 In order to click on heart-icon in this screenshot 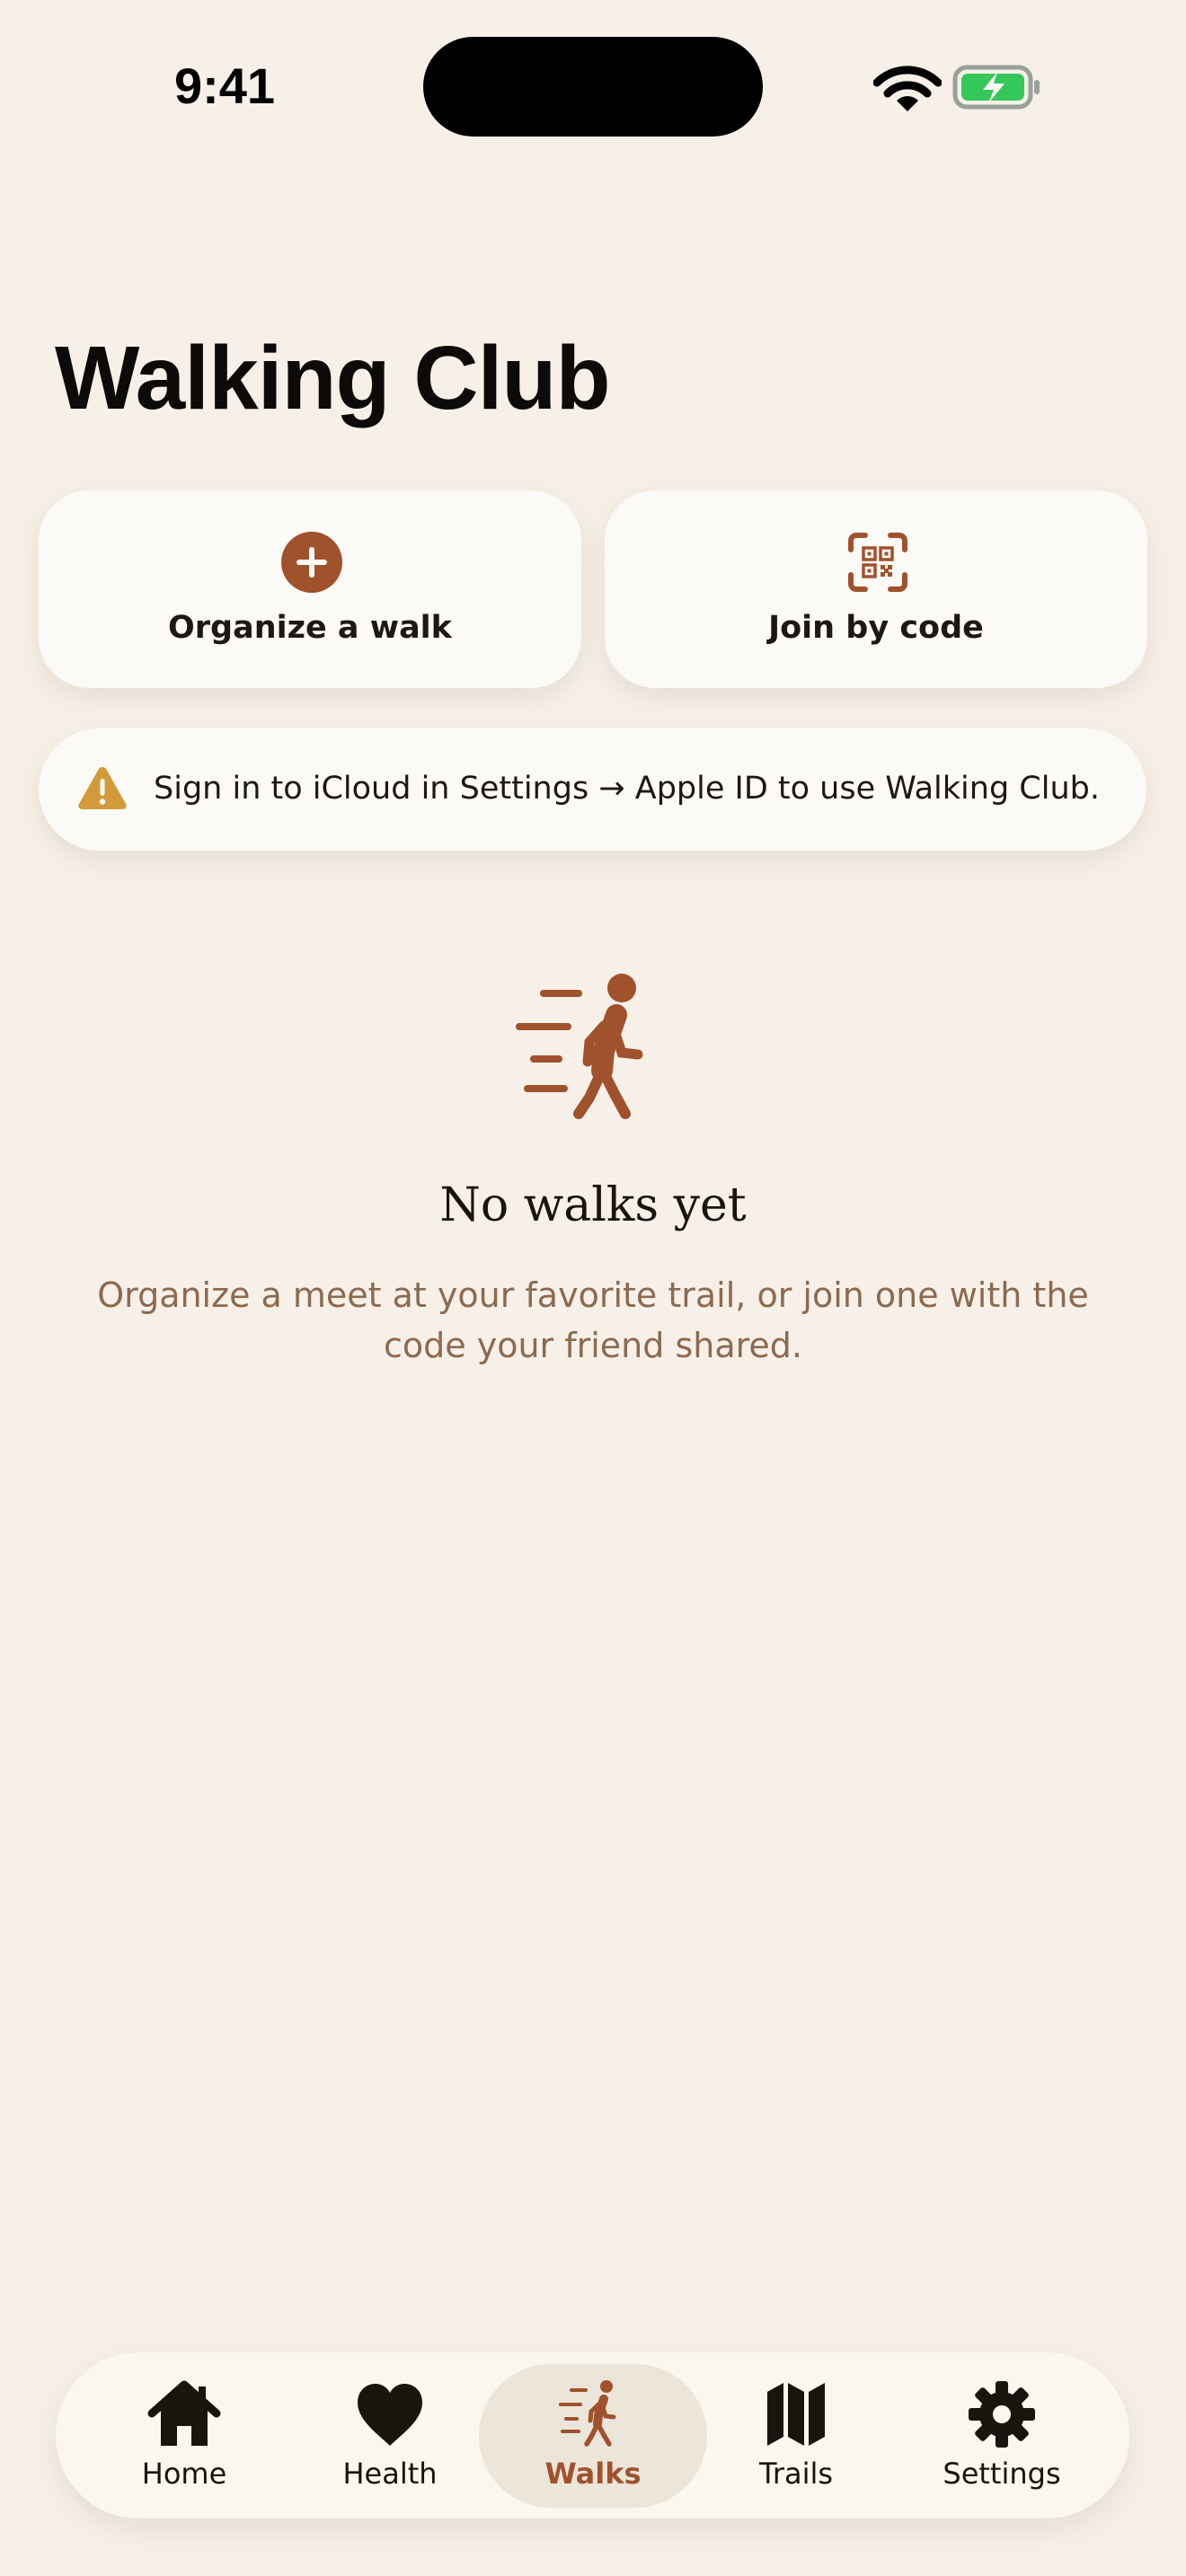, I will do `click(390, 2415)`.